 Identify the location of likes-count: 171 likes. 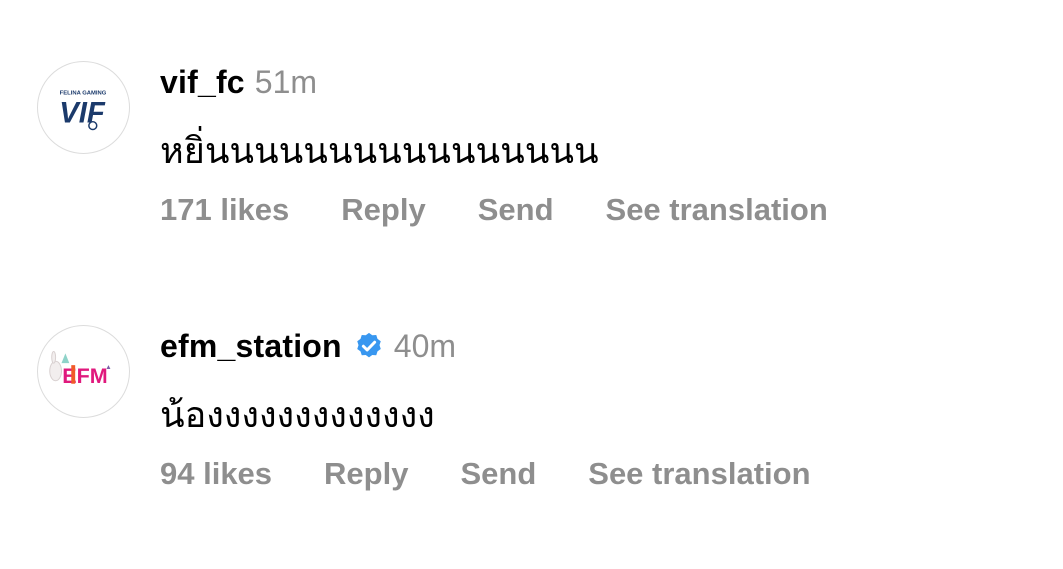
(224, 210).